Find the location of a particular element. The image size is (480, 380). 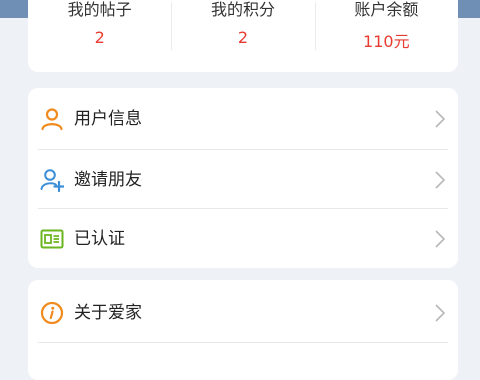

stat-my-points: 我的积分 2 is located at coordinates (242, 36).